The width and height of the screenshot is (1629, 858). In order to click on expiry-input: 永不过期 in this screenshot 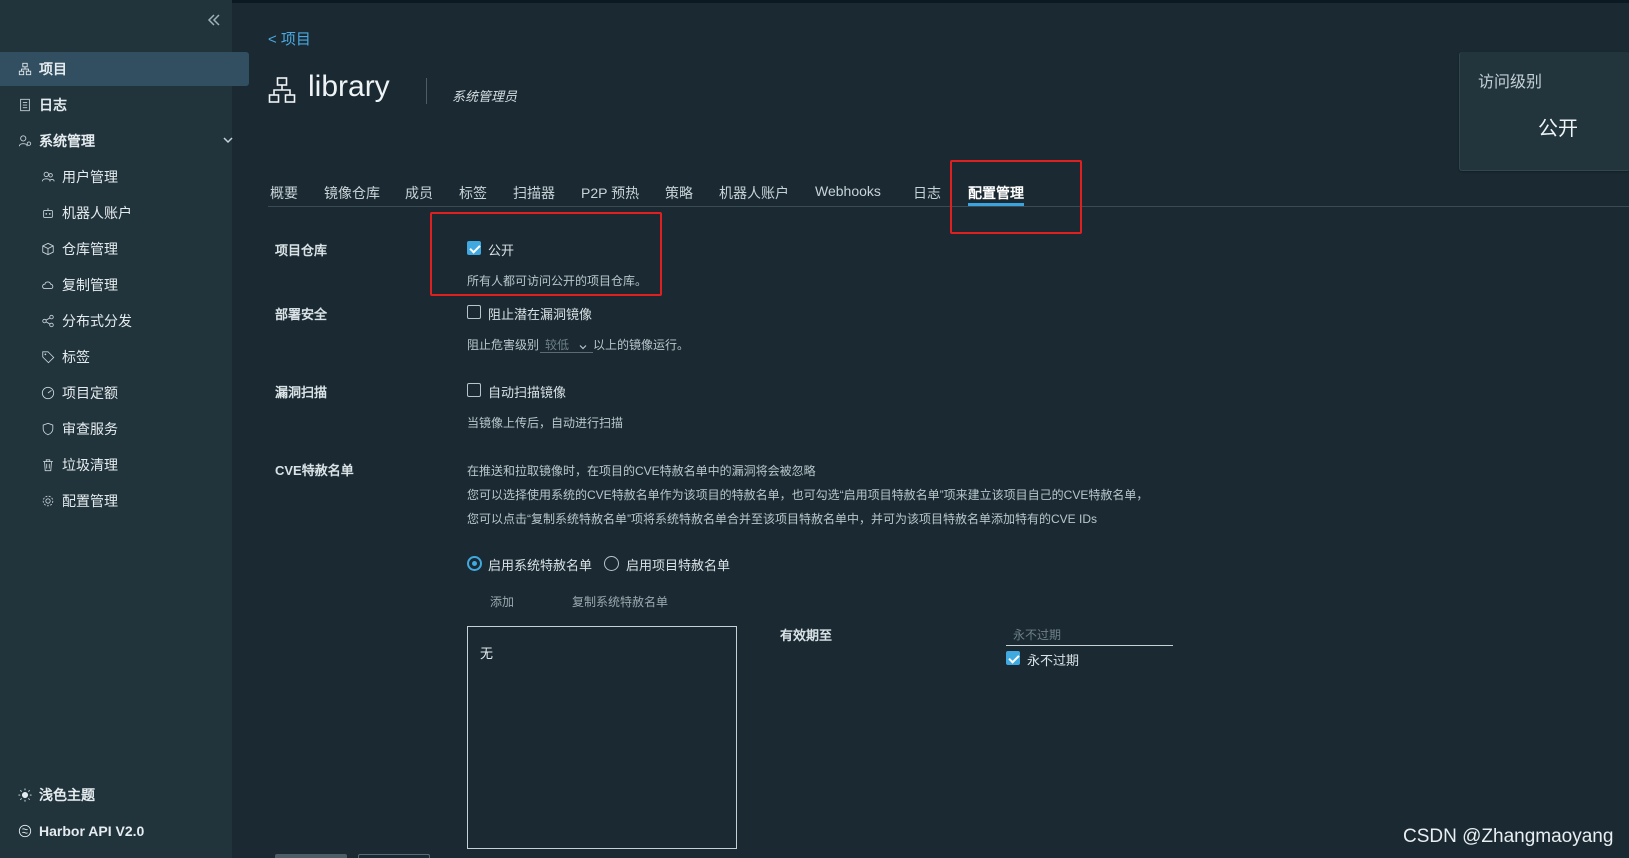, I will do `click(1037, 634)`.